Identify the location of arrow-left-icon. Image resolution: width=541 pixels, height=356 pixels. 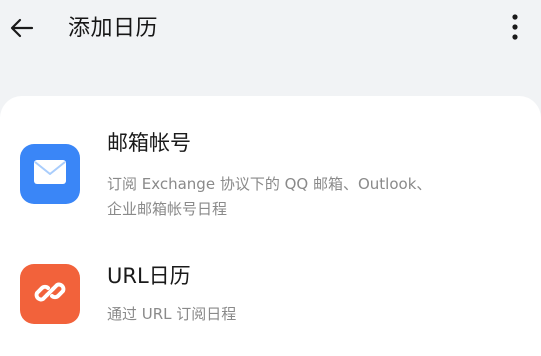
(22, 30).